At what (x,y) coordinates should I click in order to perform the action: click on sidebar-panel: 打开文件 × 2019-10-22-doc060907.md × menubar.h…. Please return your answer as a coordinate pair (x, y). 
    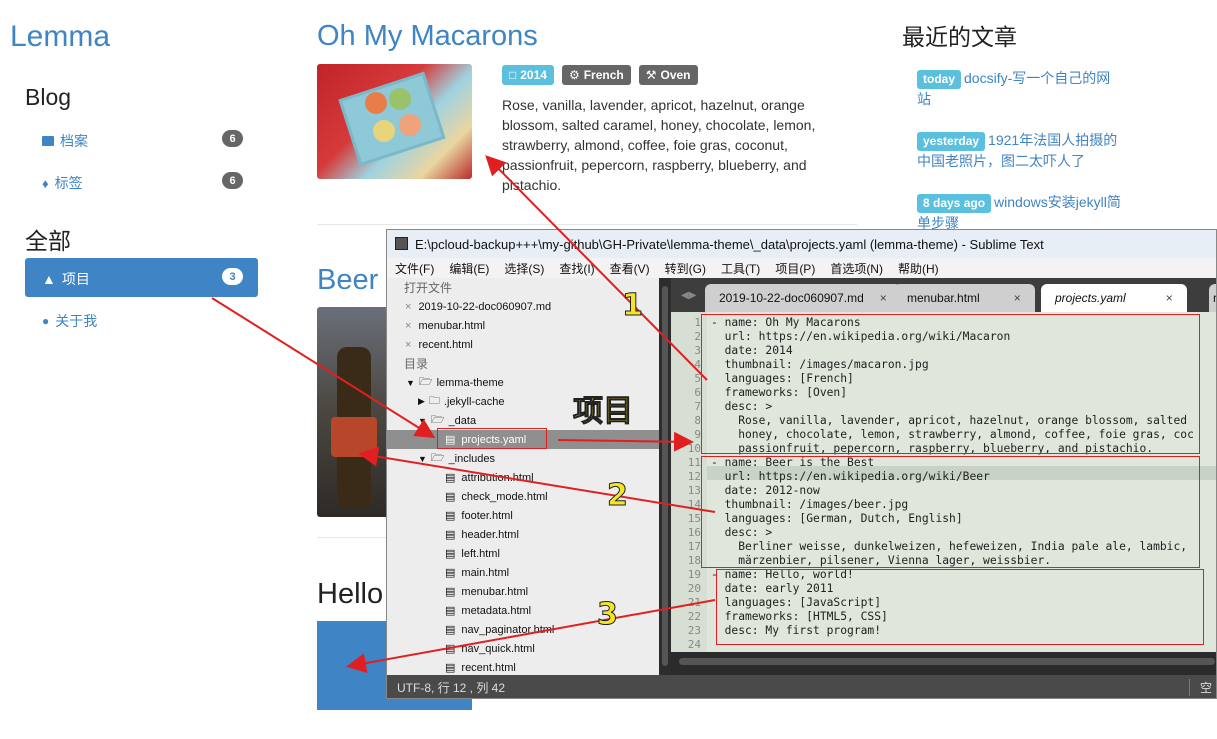
    Looking at the image, I should click on (523, 476).